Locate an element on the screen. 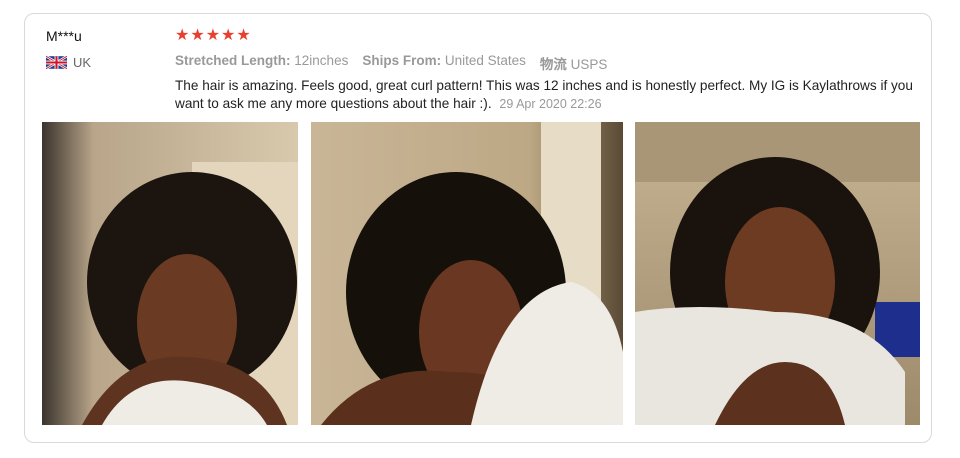 The image size is (960, 458). attribute-key: Stretched Length: is located at coordinates (233, 60).